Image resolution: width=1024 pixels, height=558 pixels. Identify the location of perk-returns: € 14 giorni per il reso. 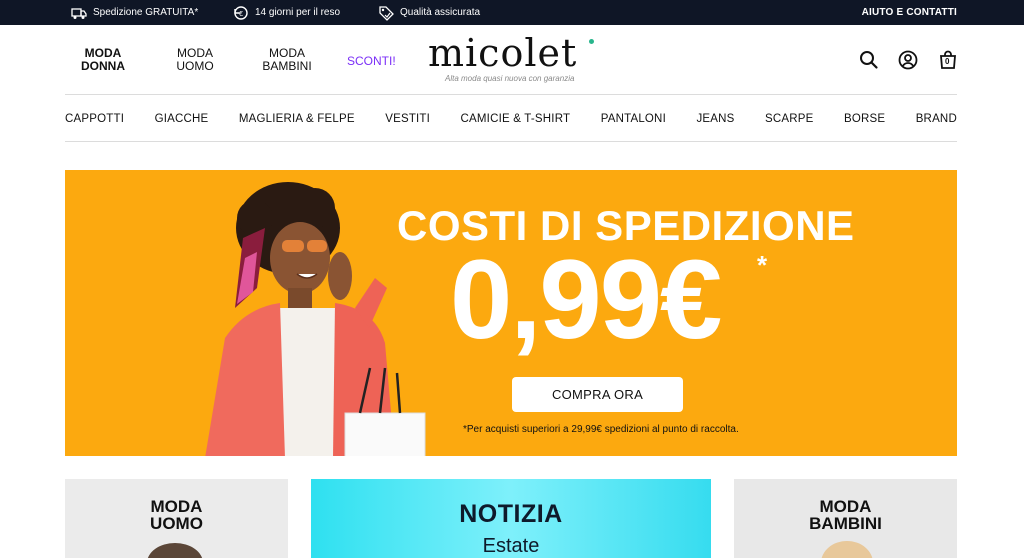
(286, 12).